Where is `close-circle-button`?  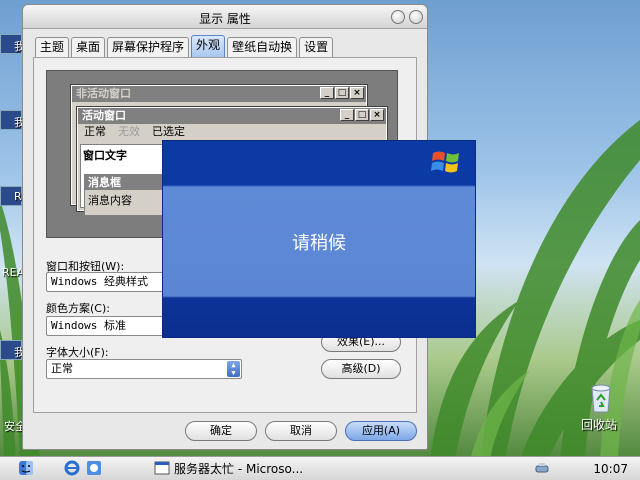 close-circle-button is located at coordinates (416, 17).